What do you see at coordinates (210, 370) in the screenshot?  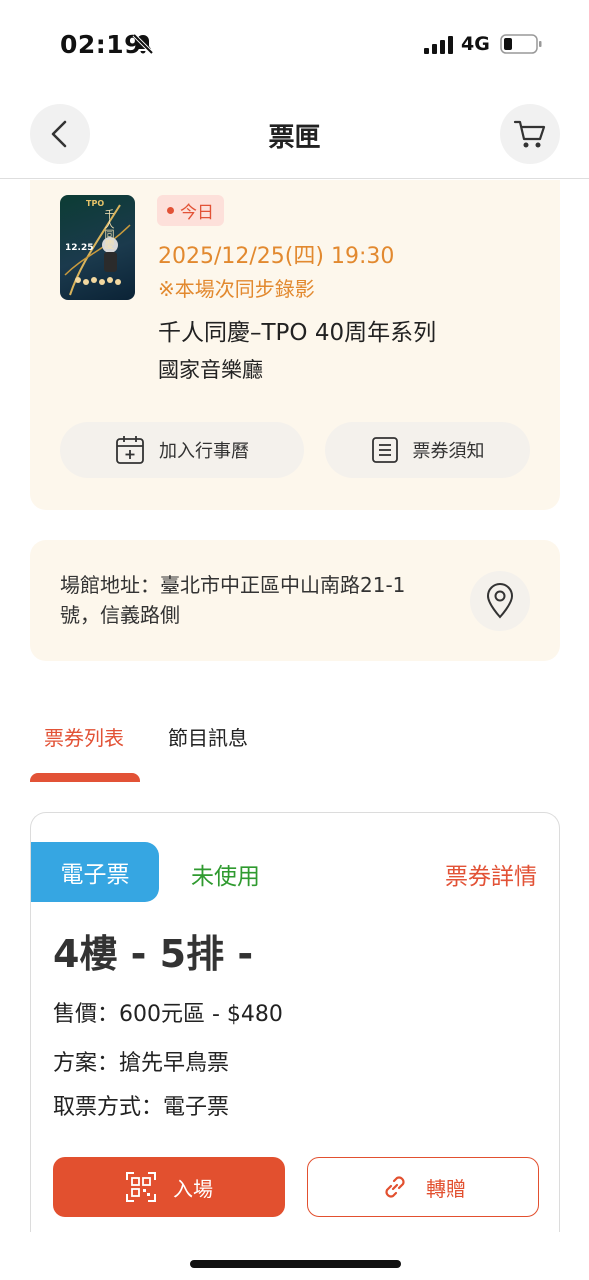 I see `venue-name: 國家音樂廳` at bounding box center [210, 370].